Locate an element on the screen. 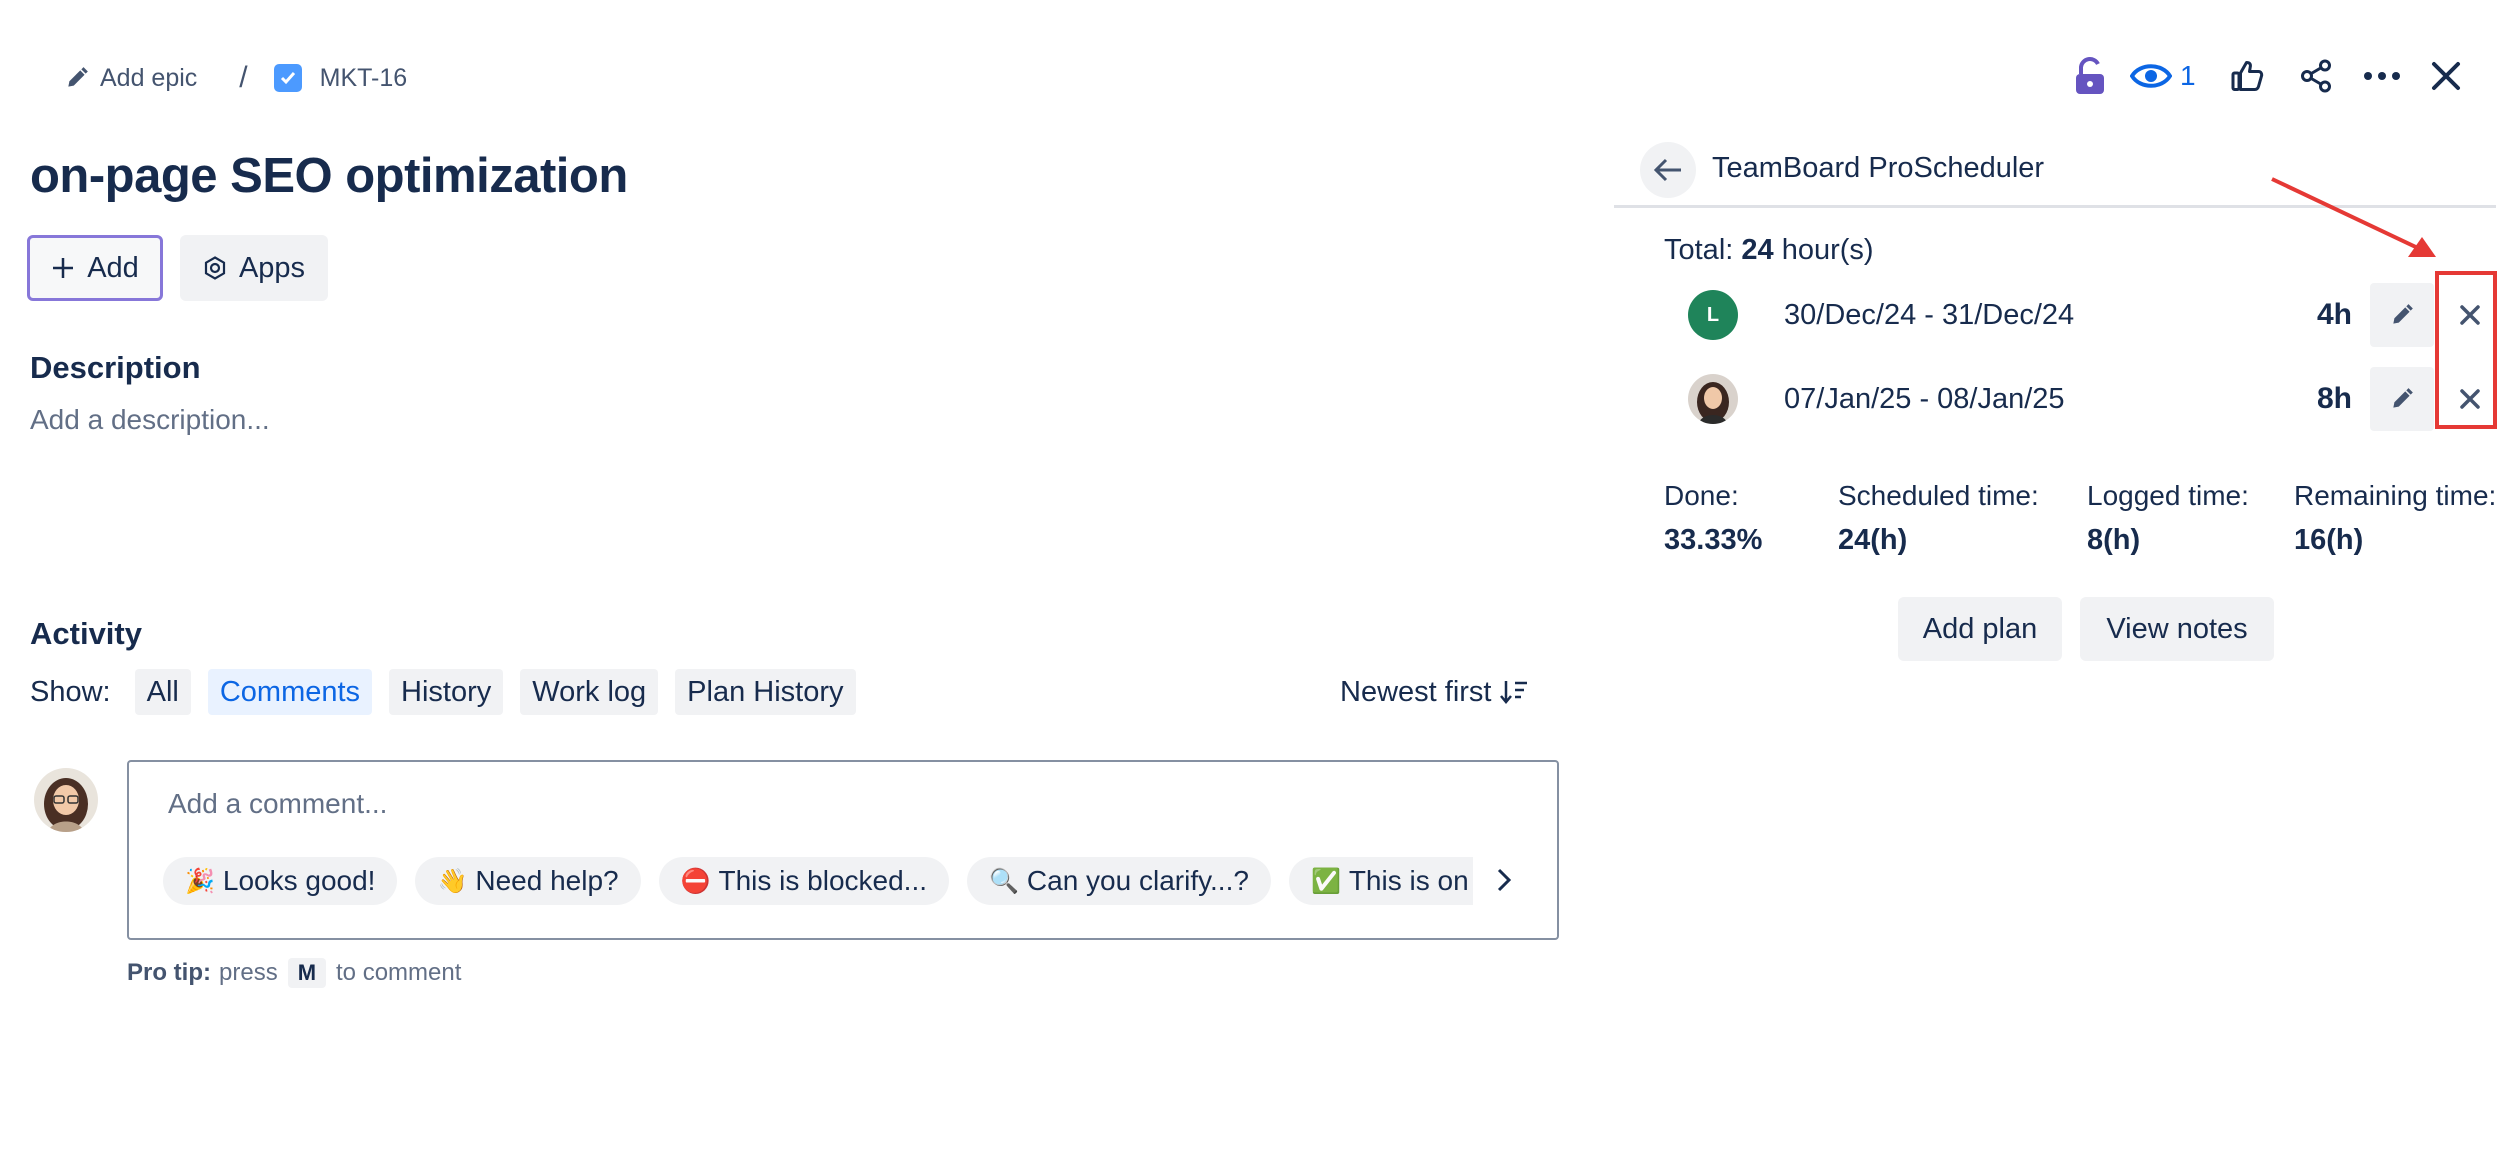  scheduler-total: Total: 24 hour(s) is located at coordinates (1769, 250).